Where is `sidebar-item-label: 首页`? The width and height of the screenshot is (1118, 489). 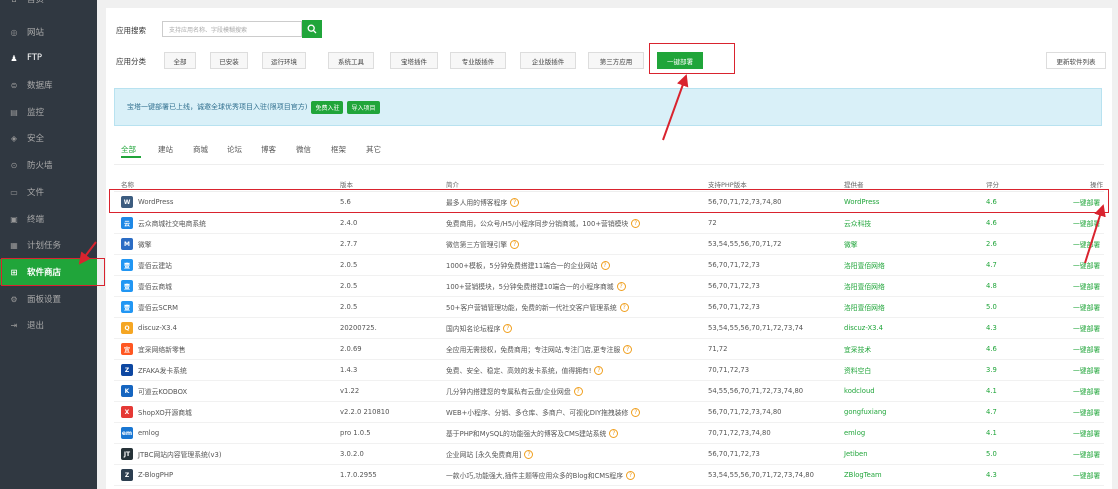
sidebar-item-label: 首页 is located at coordinates (36, 2).